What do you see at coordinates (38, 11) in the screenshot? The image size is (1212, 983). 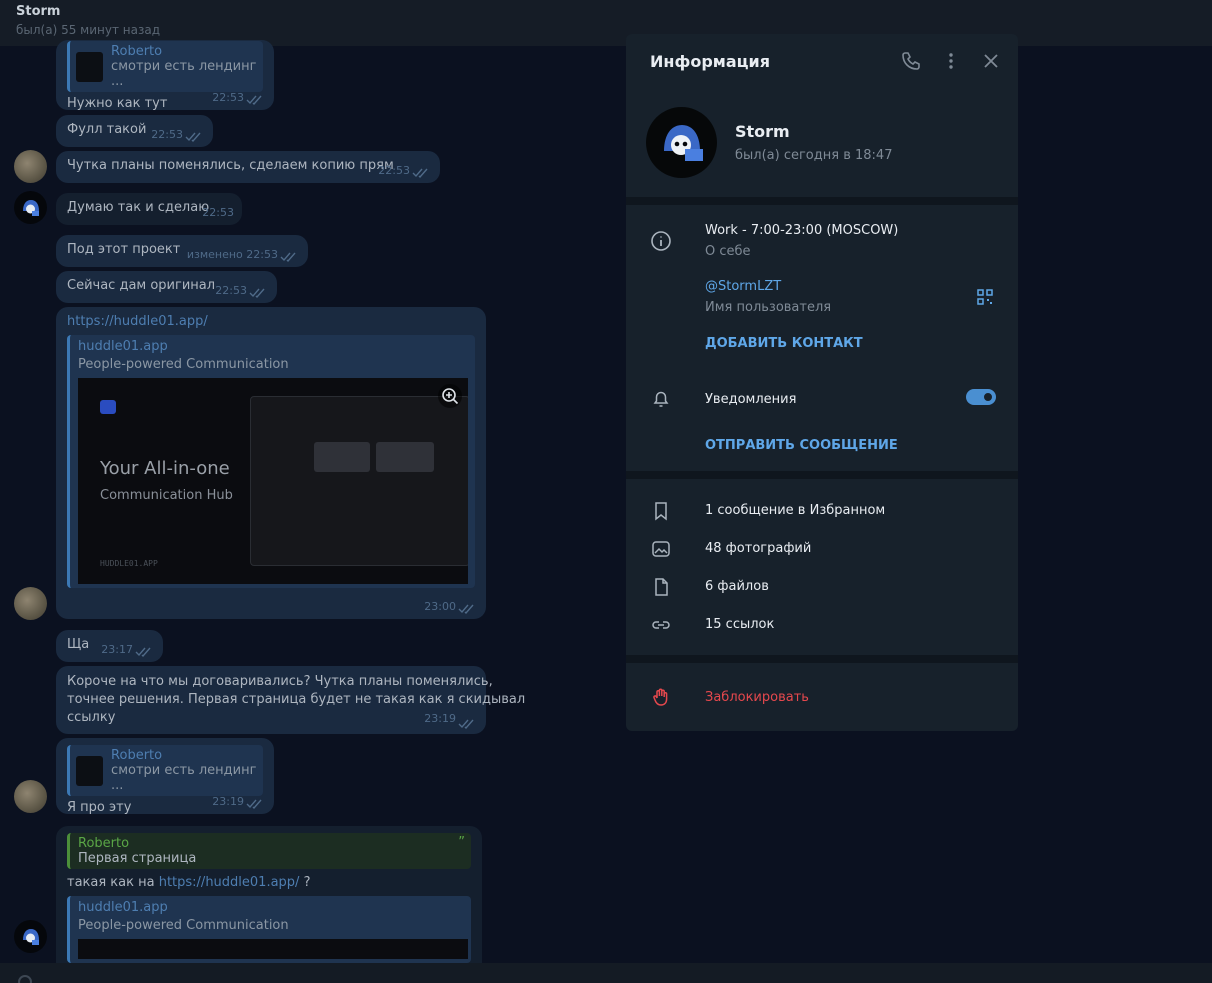 I see `chat-title: Storm` at bounding box center [38, 11].